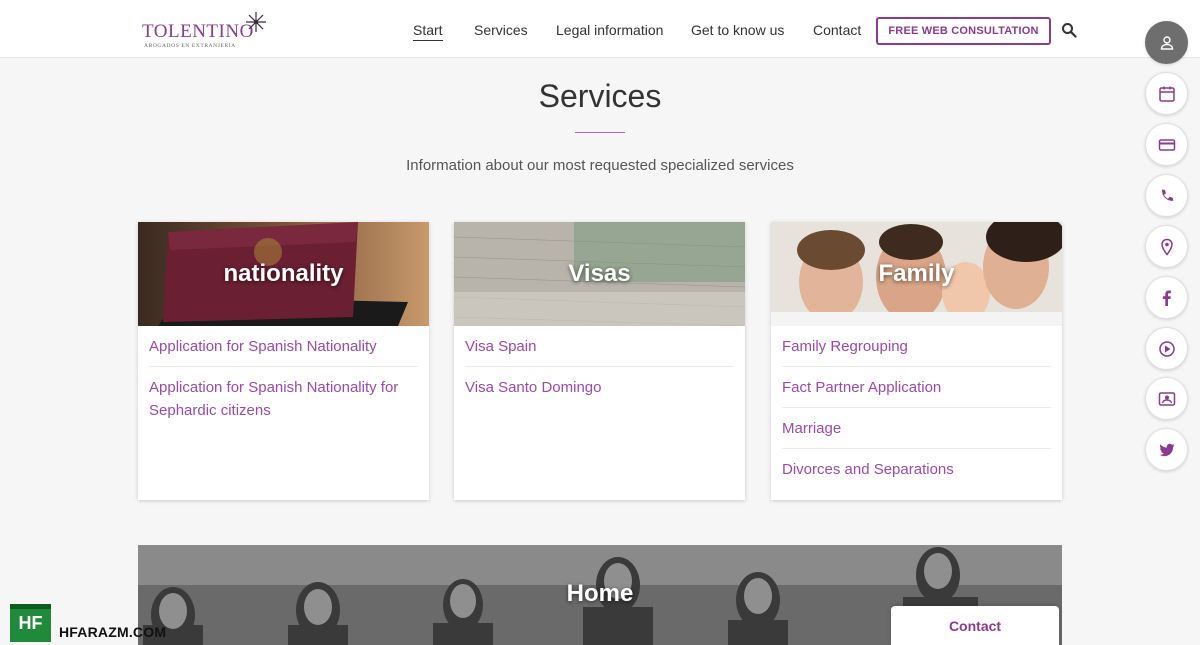 The image size is (1200, 645). Describe the element at coordinates (975, 625) in the screenshot. I see `contact-tab: Contact` at that location.